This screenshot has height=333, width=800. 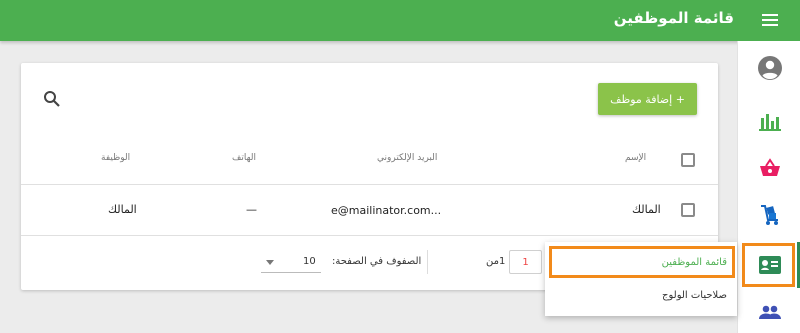 I want to click on page-number-input: 1, so click(x=525, y=262).